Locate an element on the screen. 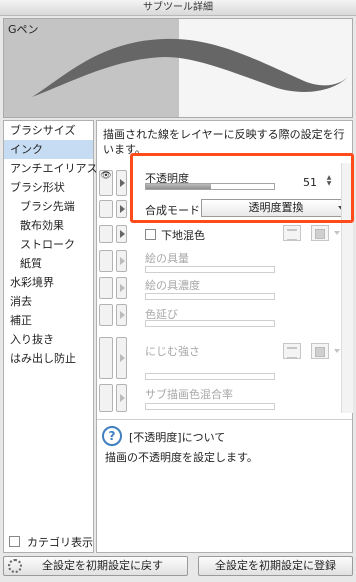 The image size is (356, 582). category-display-label: カテゴリ表示 is located at coordinates (60, 542).